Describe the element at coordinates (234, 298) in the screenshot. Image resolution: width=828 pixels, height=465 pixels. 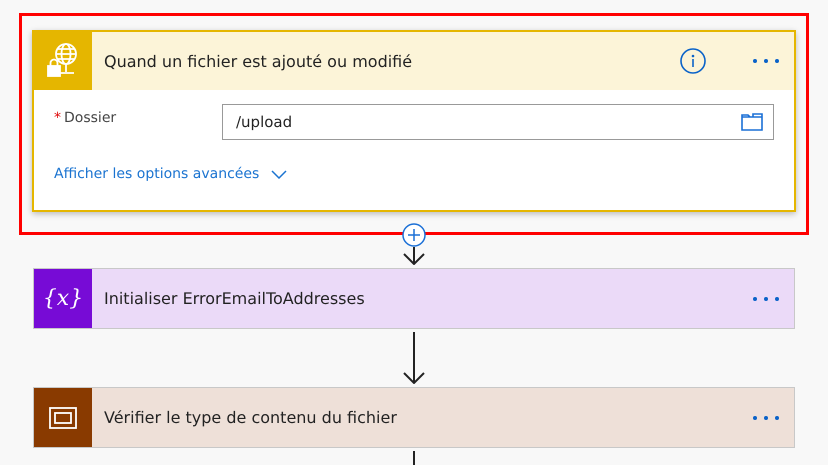
I see `step-title: Initialiser ErrorEmailToAddresses` at that location.